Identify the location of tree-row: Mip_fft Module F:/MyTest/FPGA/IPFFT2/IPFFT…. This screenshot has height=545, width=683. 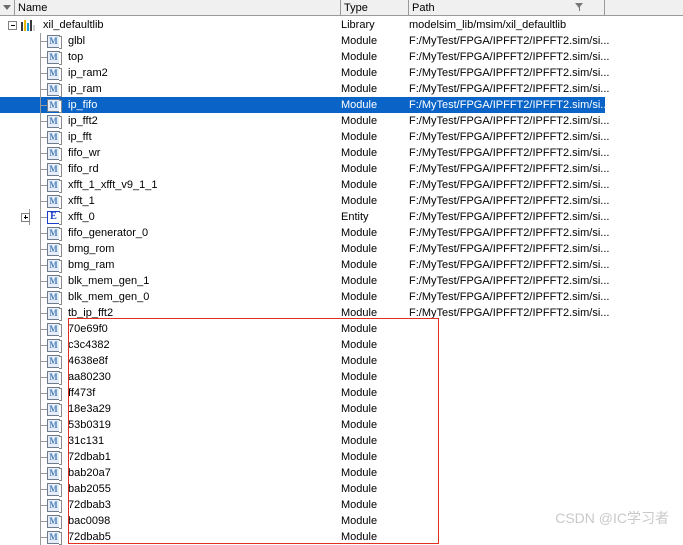
(341, 137).